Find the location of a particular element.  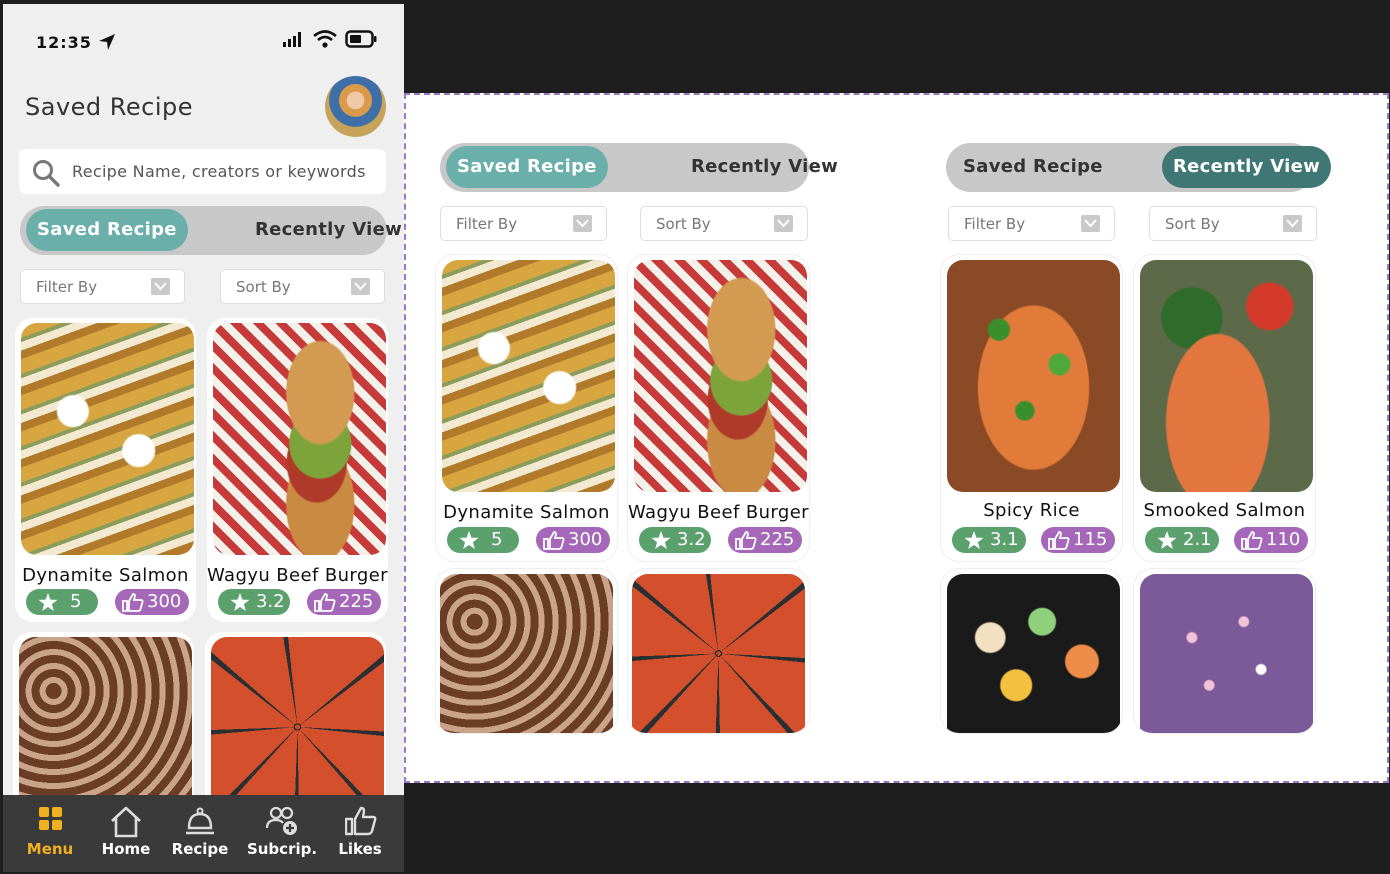

location-arrow-icon is located at coordinates (107, 42).